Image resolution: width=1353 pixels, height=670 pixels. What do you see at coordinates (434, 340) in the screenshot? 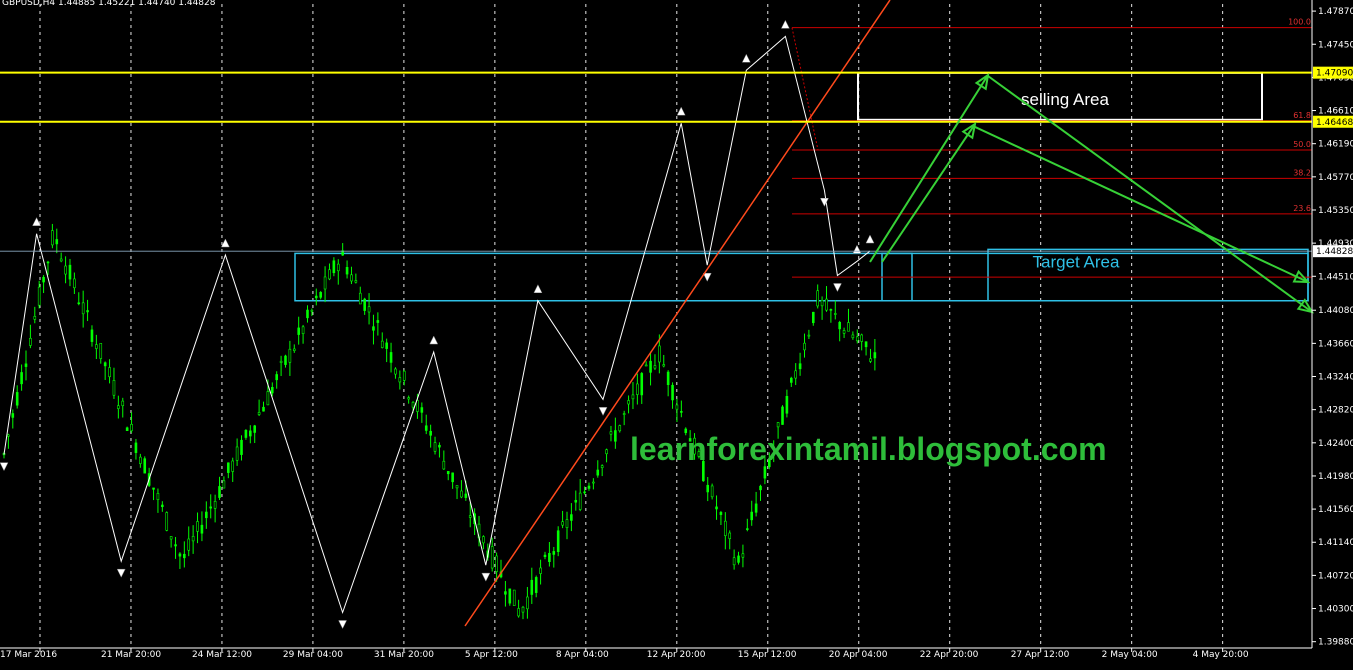
I see `fractal-up-arrow` at bounding box center [434, 340].